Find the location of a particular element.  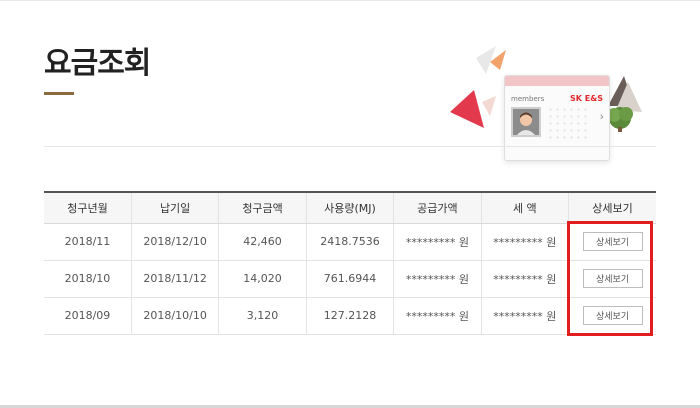

header-supply-value: 공급가액 is located at coordinates (437, 207).